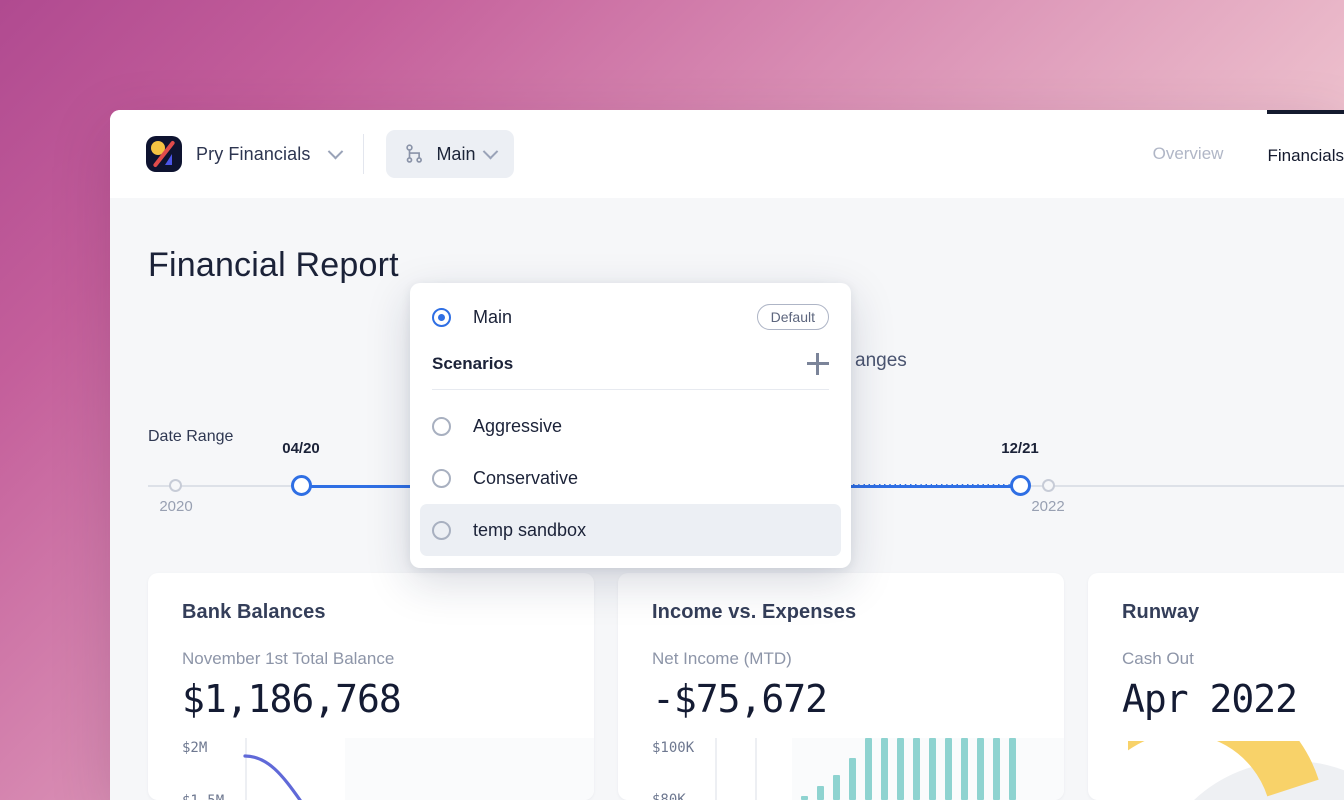  What do you see at coordinates (371, 769) in the screenshot?
I see `bank-balances-chart: $2M $1.5M` at bounding box center [371, 769].